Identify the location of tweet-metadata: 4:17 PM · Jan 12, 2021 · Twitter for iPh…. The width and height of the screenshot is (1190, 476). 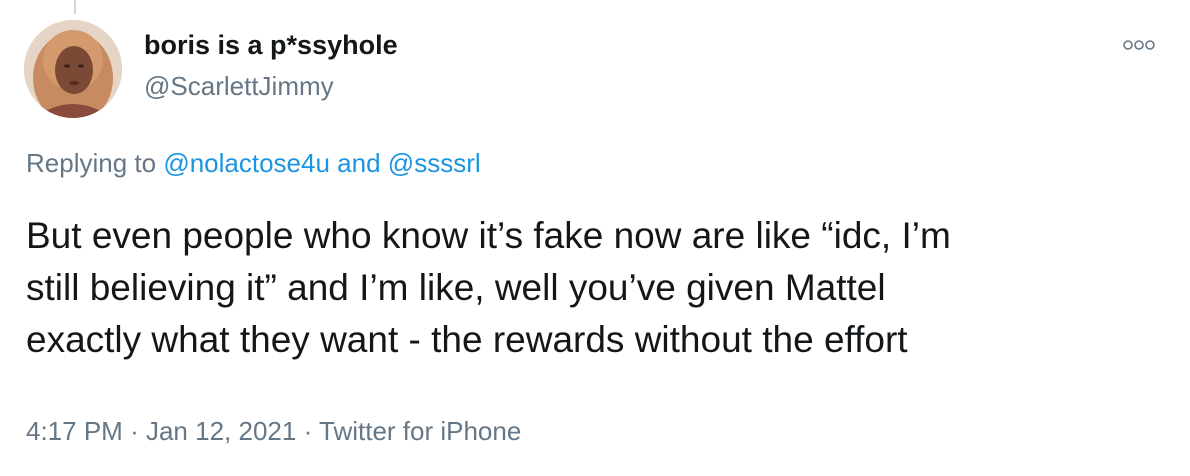
(273, 431).